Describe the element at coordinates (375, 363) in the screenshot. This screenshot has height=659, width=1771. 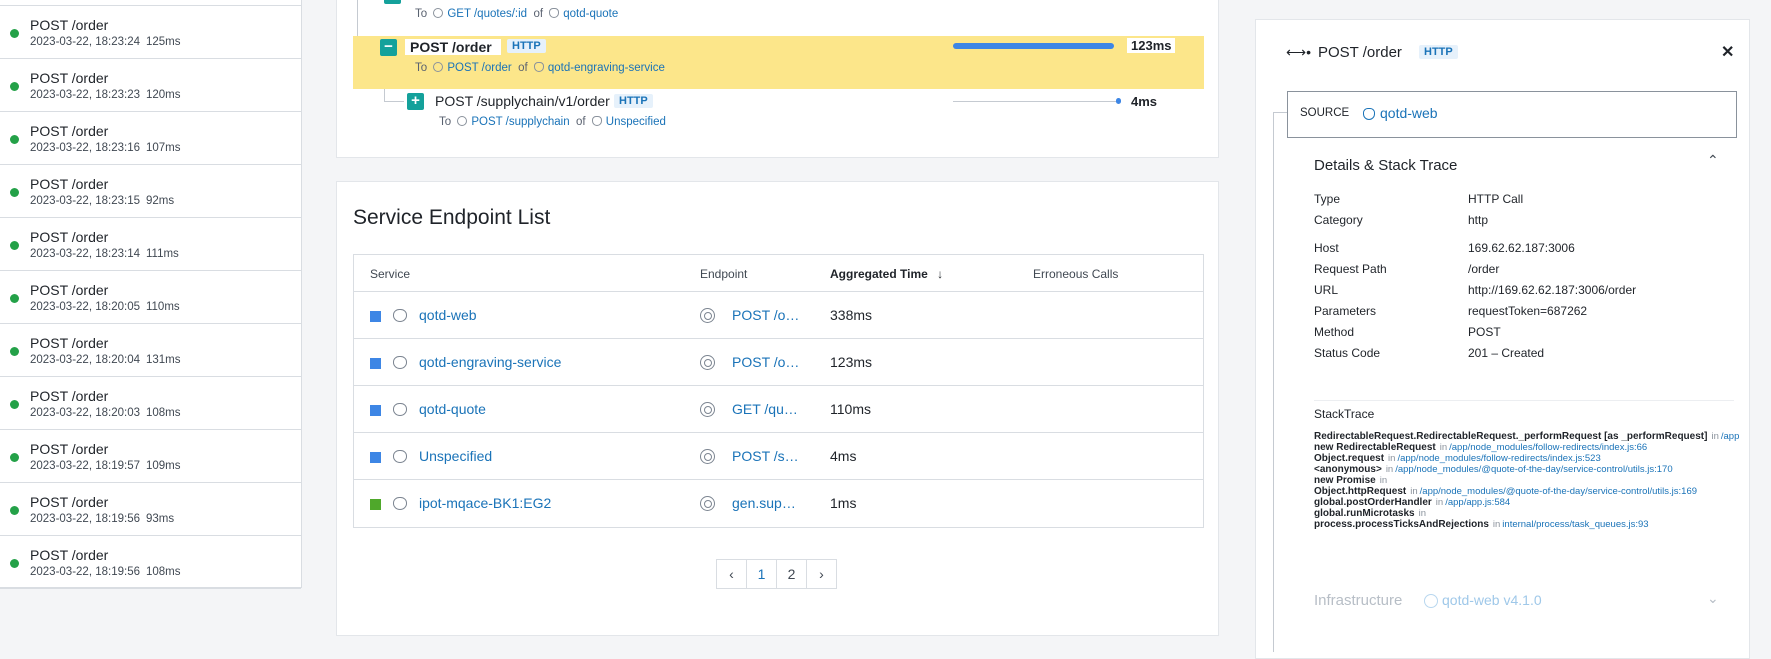
I see `service-color-swatch` at that location.